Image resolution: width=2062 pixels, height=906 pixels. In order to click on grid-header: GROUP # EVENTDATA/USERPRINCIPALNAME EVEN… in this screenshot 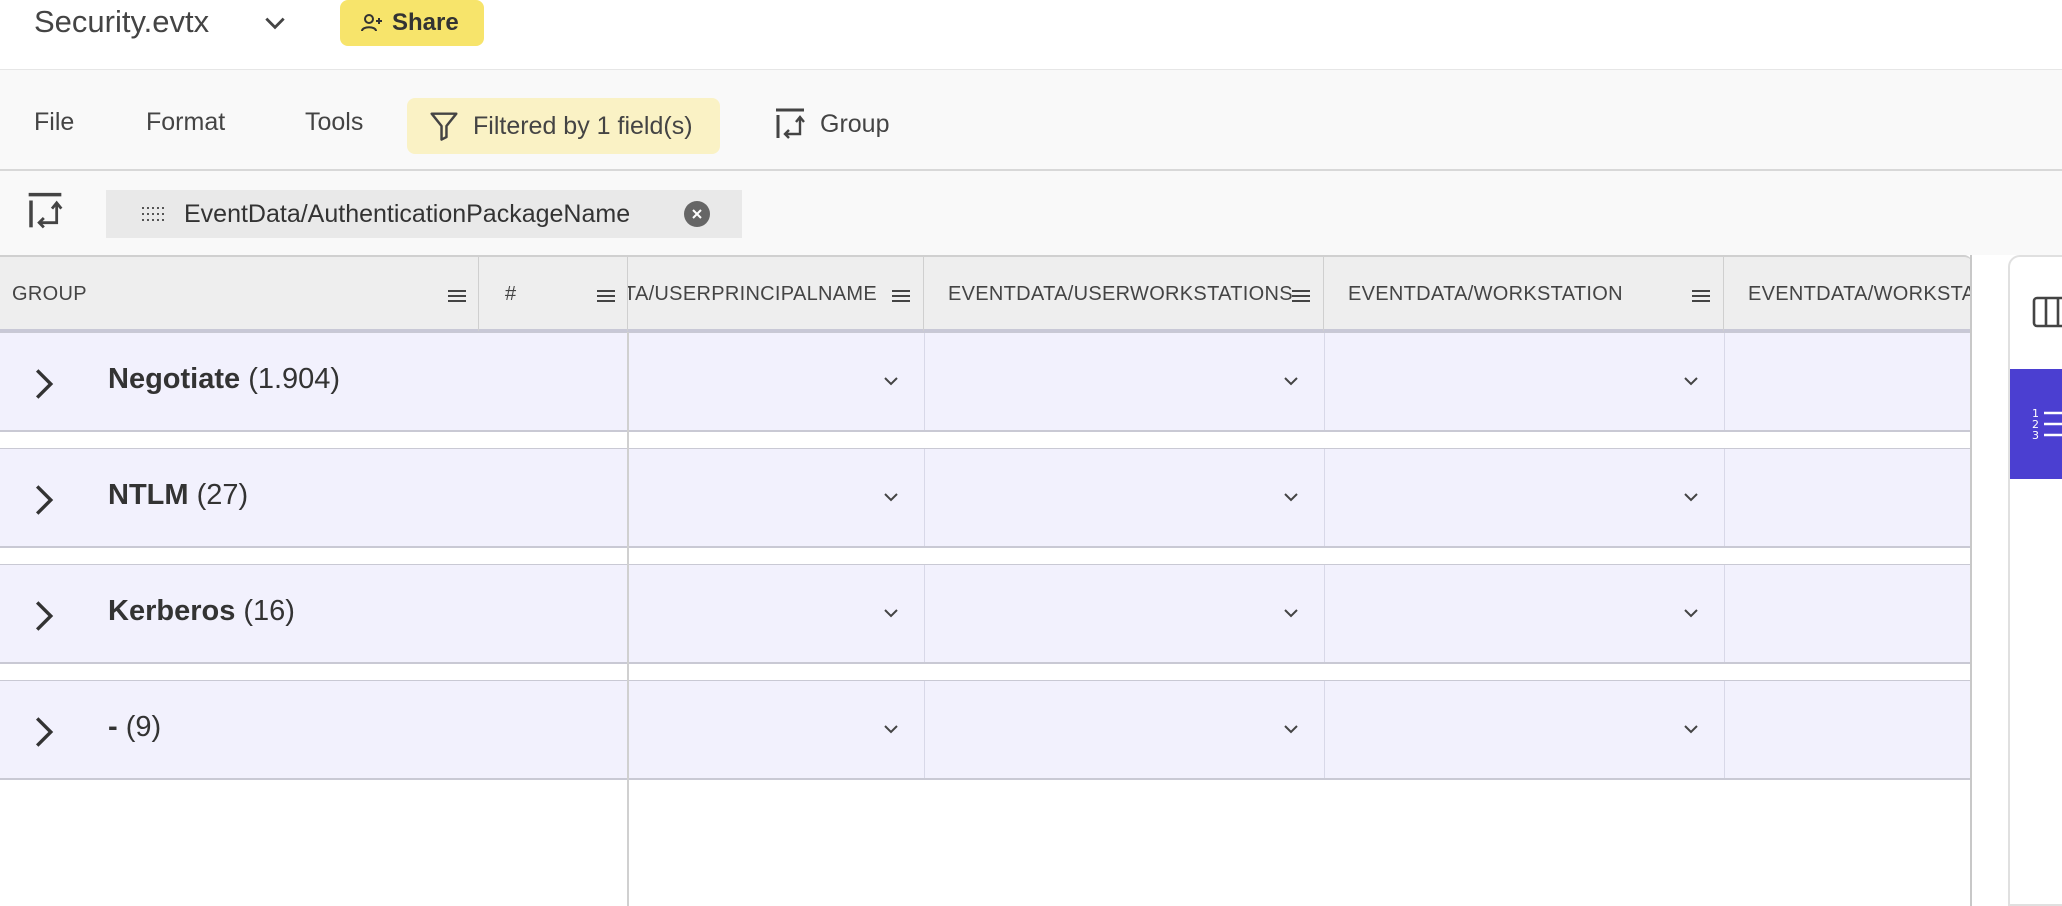, I will do `click(985, 293)`.